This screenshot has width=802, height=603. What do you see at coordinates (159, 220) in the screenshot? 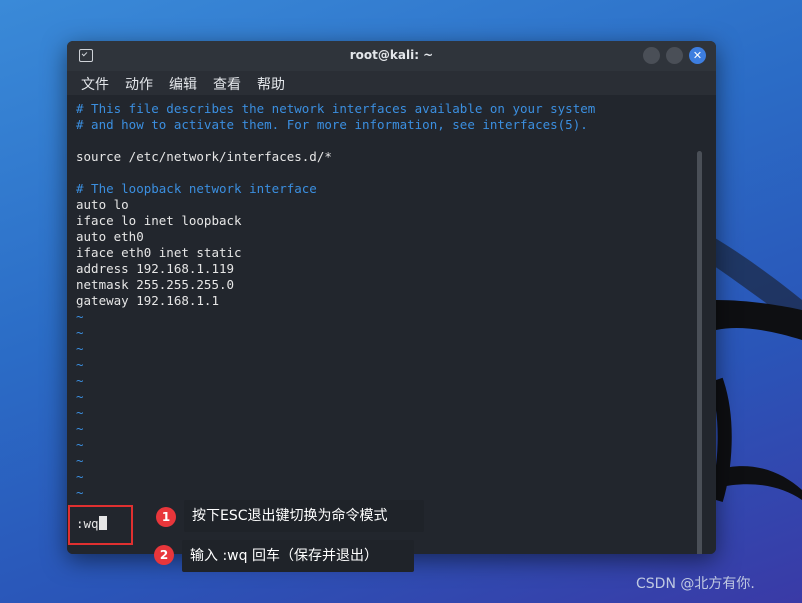
I see `editor-line: iface lo inet loopback` at bounding box center [159, 220].